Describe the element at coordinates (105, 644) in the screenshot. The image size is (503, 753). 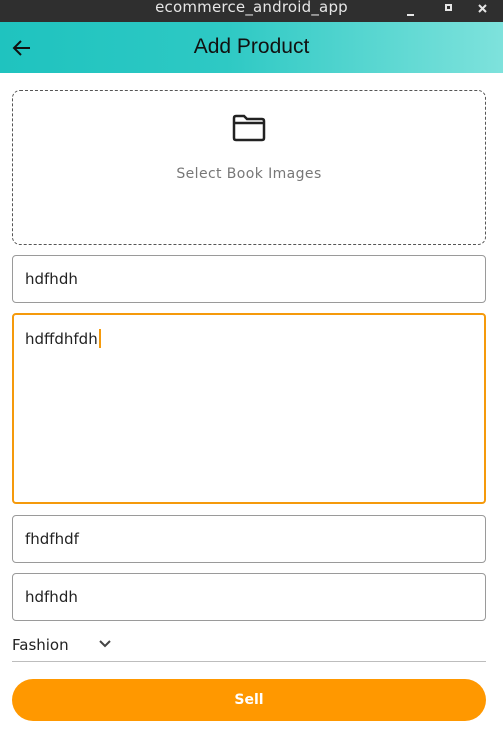
I see `chevron-down-icon` at that location.